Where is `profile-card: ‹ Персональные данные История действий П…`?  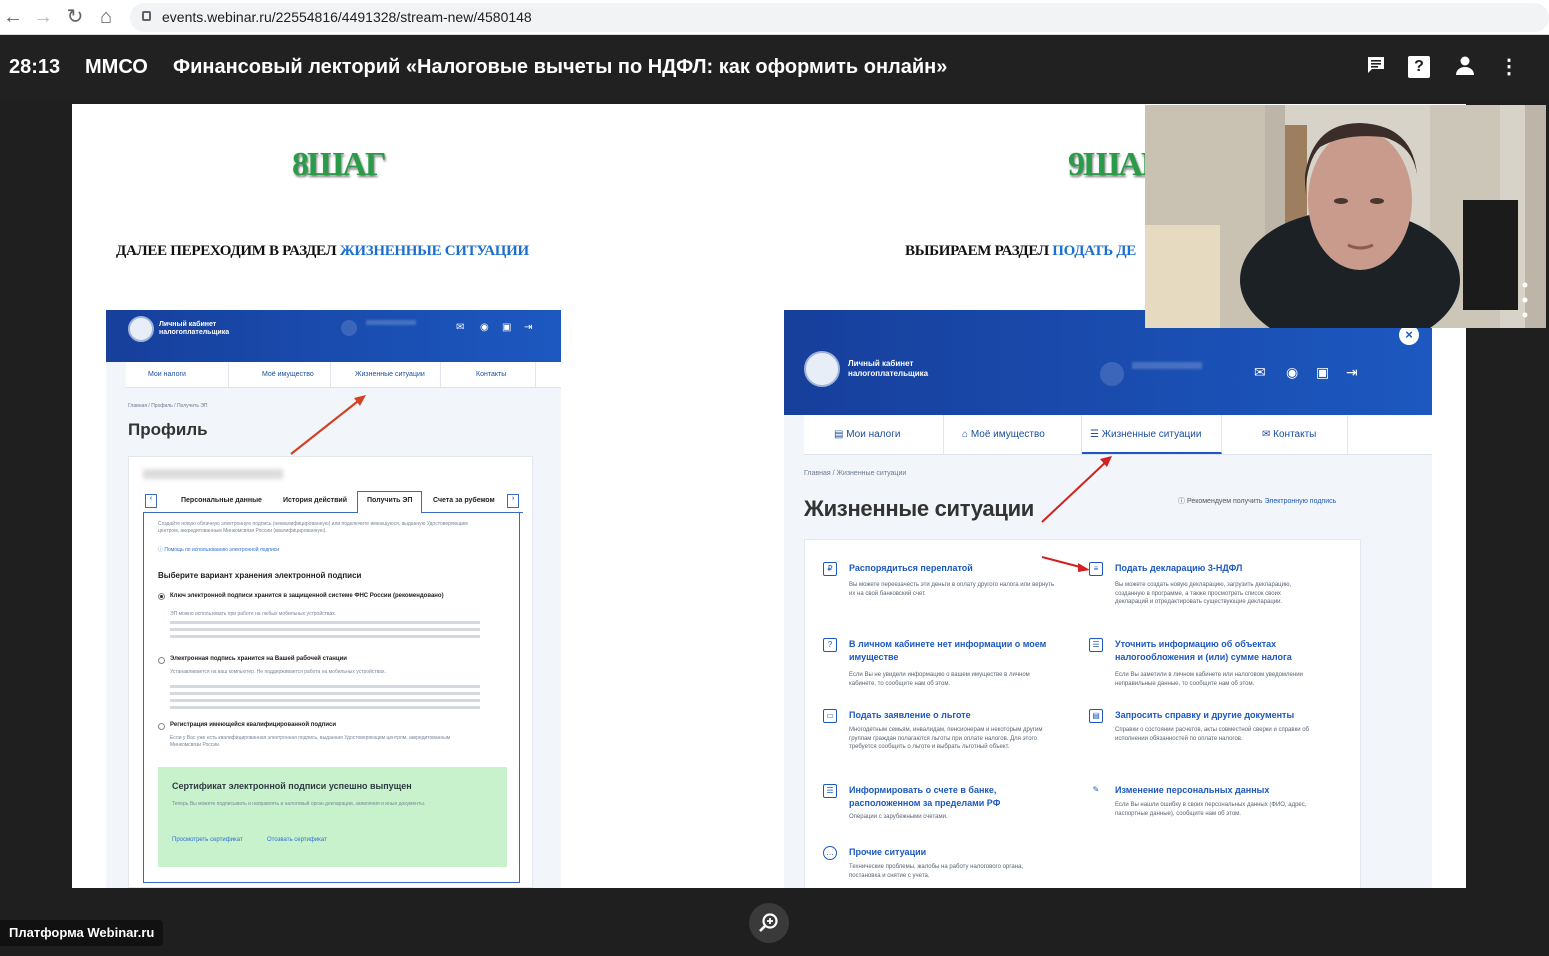
profile-card: ‹ Персональные данные История действий П… is located at coordinates (330, 672).